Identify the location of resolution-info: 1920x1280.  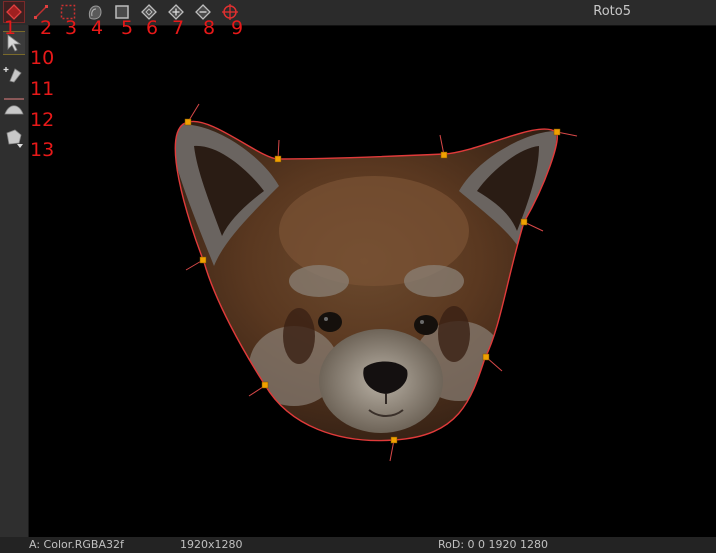
(211, 544).